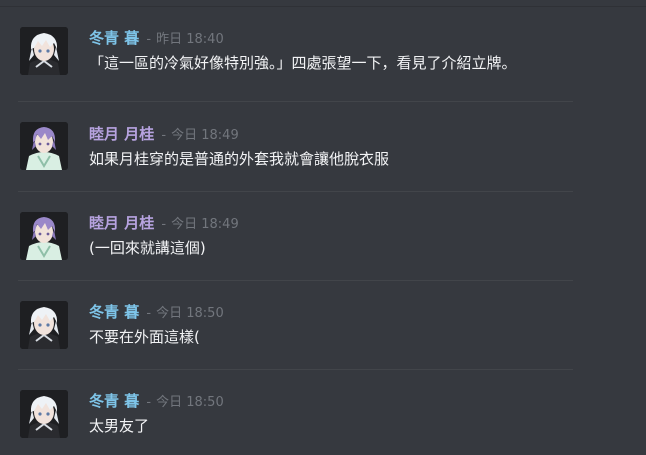 The height and width of the screenshot is (455, 646). I want to click on top-border, so click(323, 6).